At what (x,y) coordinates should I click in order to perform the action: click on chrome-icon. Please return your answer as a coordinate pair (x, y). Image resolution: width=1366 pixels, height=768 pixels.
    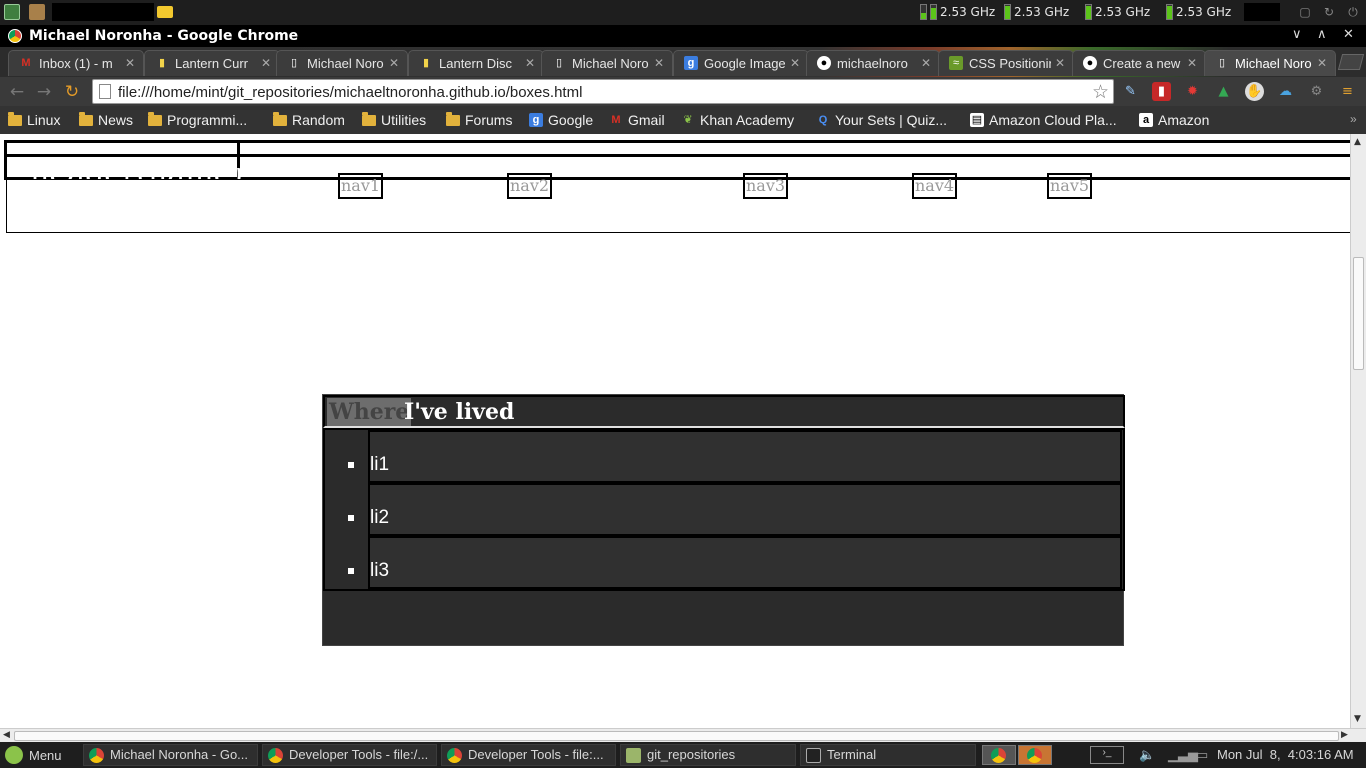
    Looking at the image, I should click on (15, 36).